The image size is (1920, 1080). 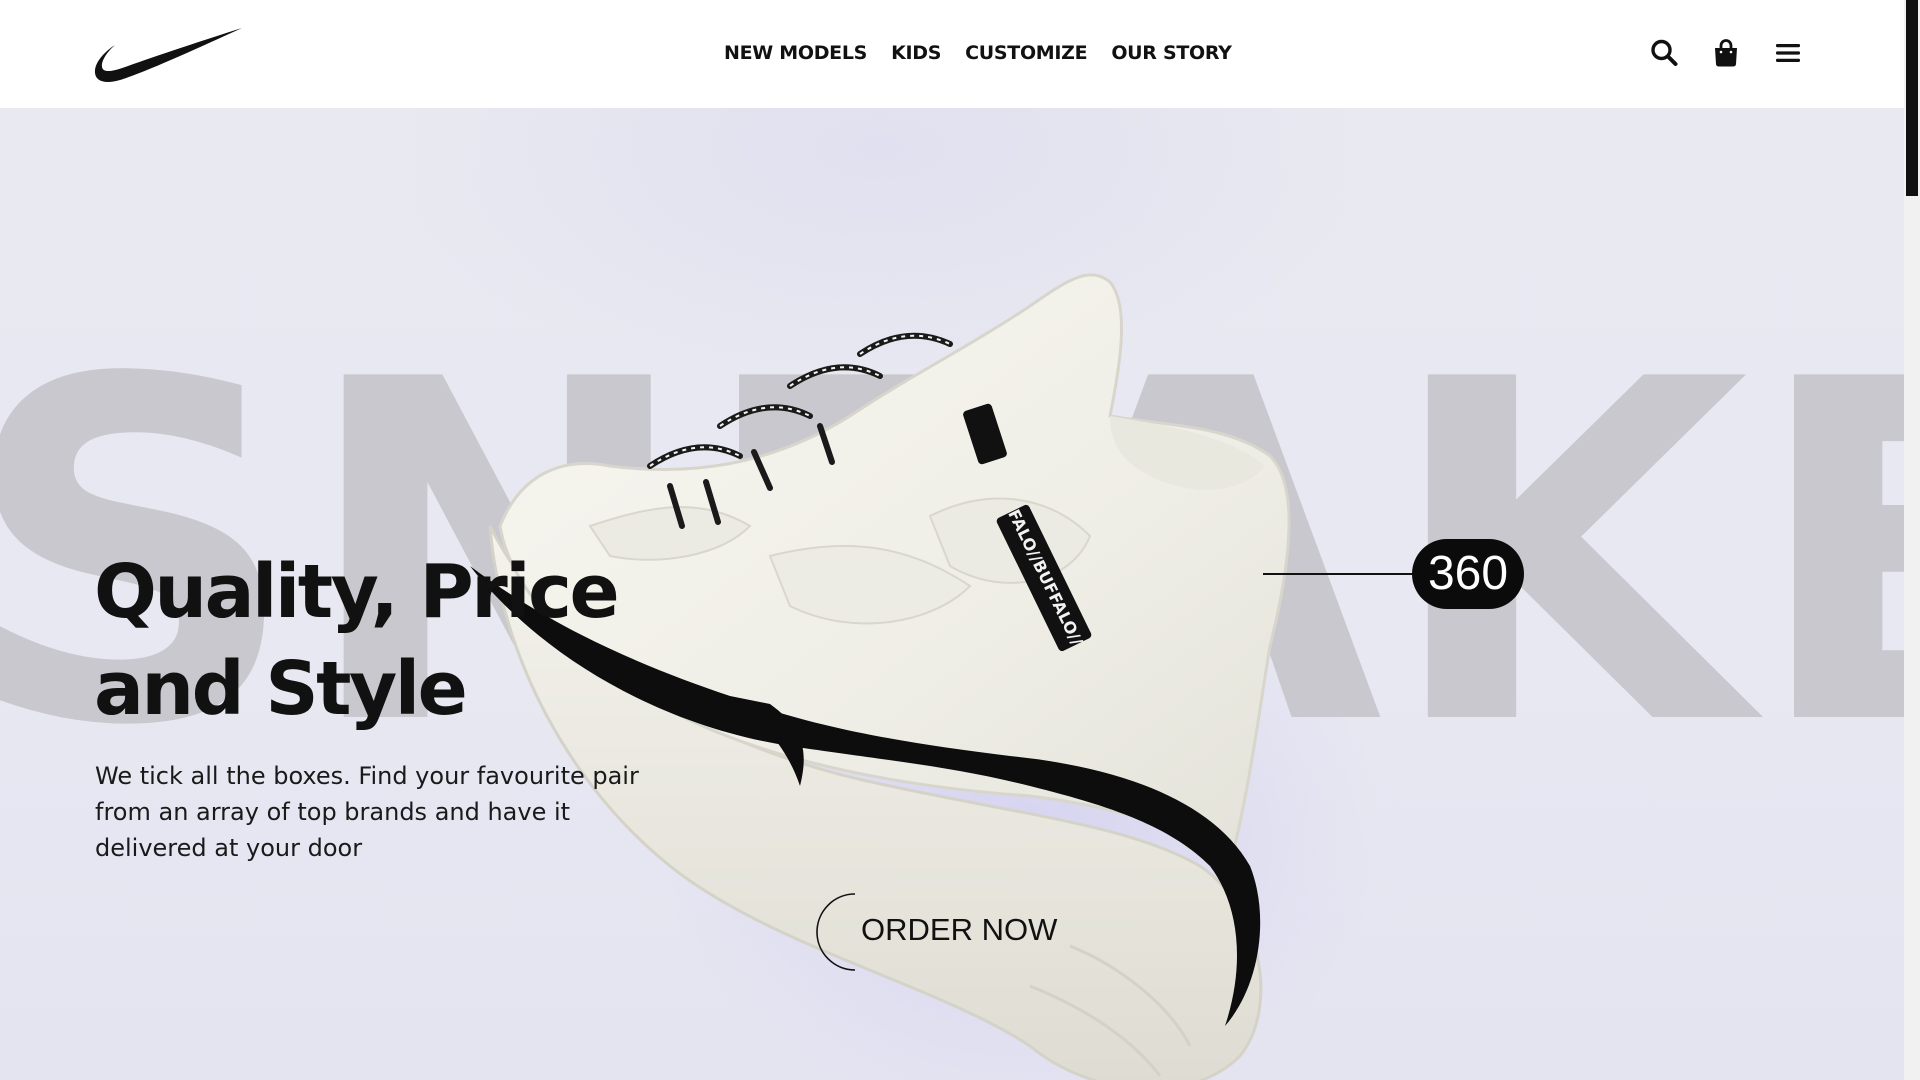 What do you see at coordinates (281, 689) in the screenshot?
I see `headline-line-2: and Style` at bounding box center [281, 689].